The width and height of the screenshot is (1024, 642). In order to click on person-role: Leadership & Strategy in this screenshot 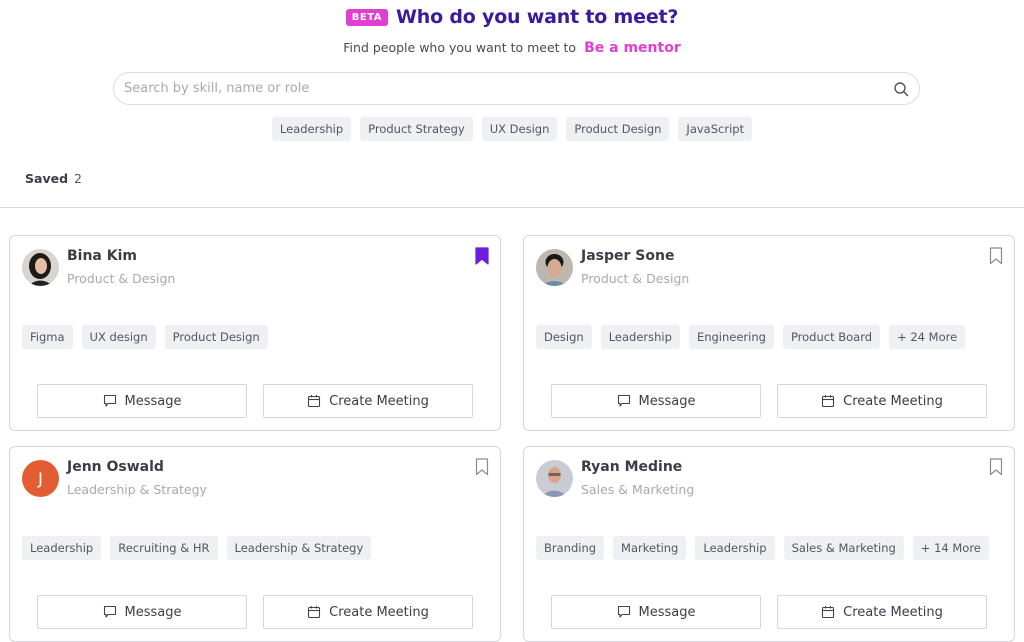, I will do `click(137, 489)`.